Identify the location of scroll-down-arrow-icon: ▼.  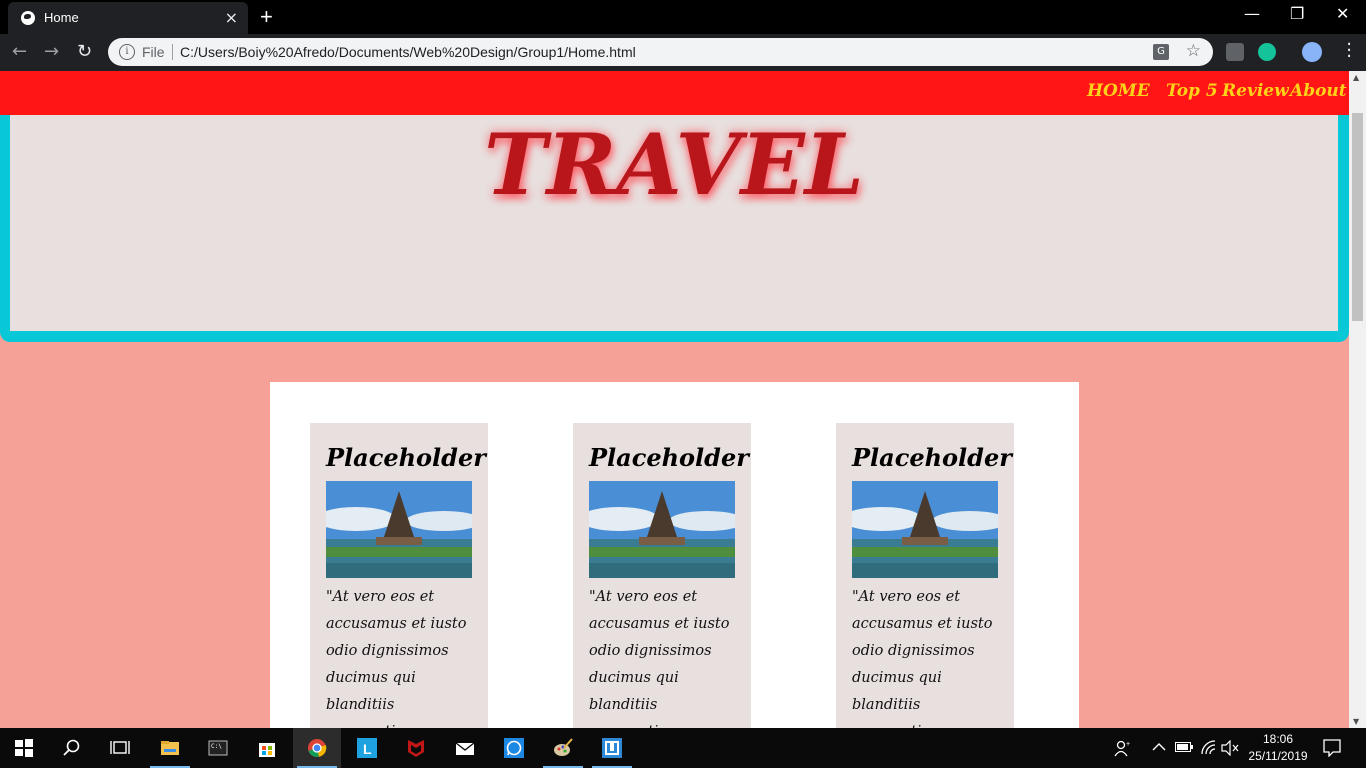
(1356, 721).